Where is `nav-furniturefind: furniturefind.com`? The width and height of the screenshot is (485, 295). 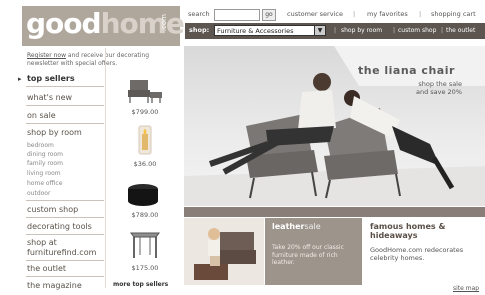 nav-furniturefind: furniturefind.com is located at coordinates (61, 252).